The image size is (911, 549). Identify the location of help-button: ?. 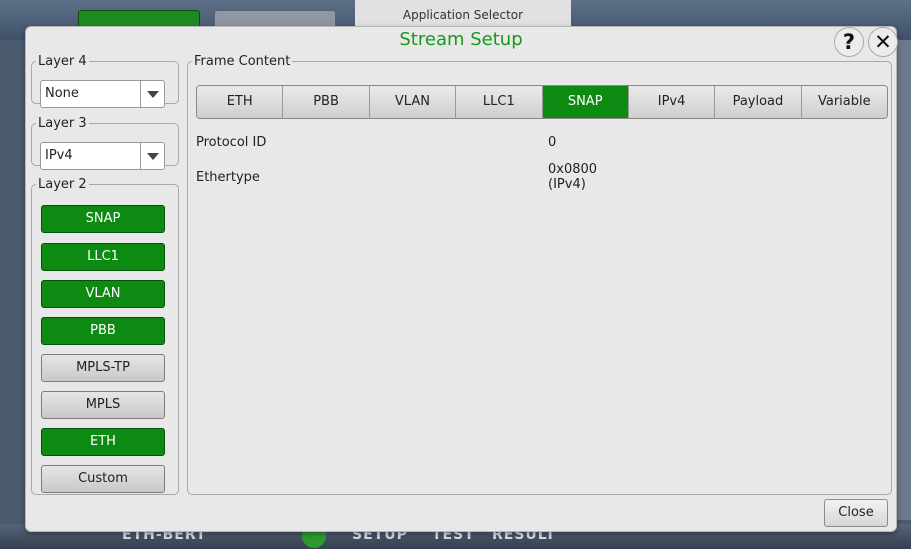
(849, 42).